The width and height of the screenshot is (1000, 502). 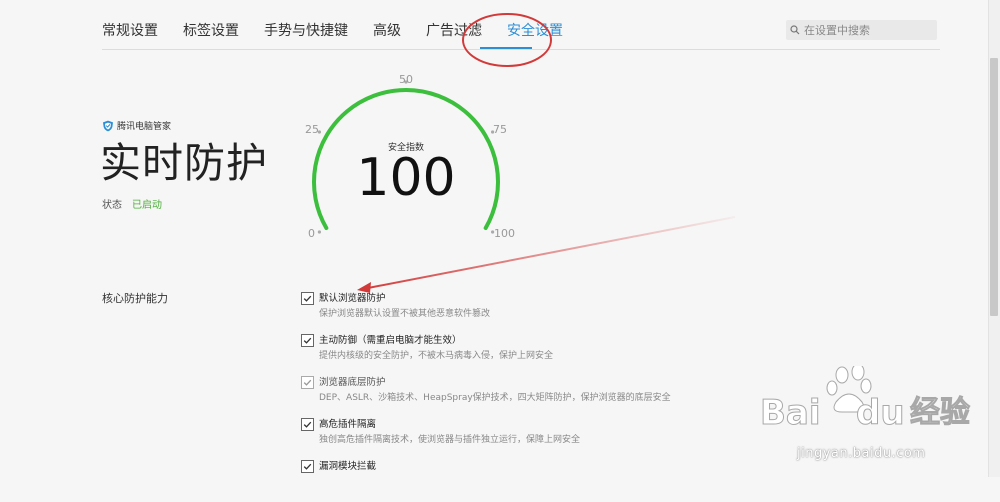 I want to click on svg-text: Bai, so click(x=790, y=413).